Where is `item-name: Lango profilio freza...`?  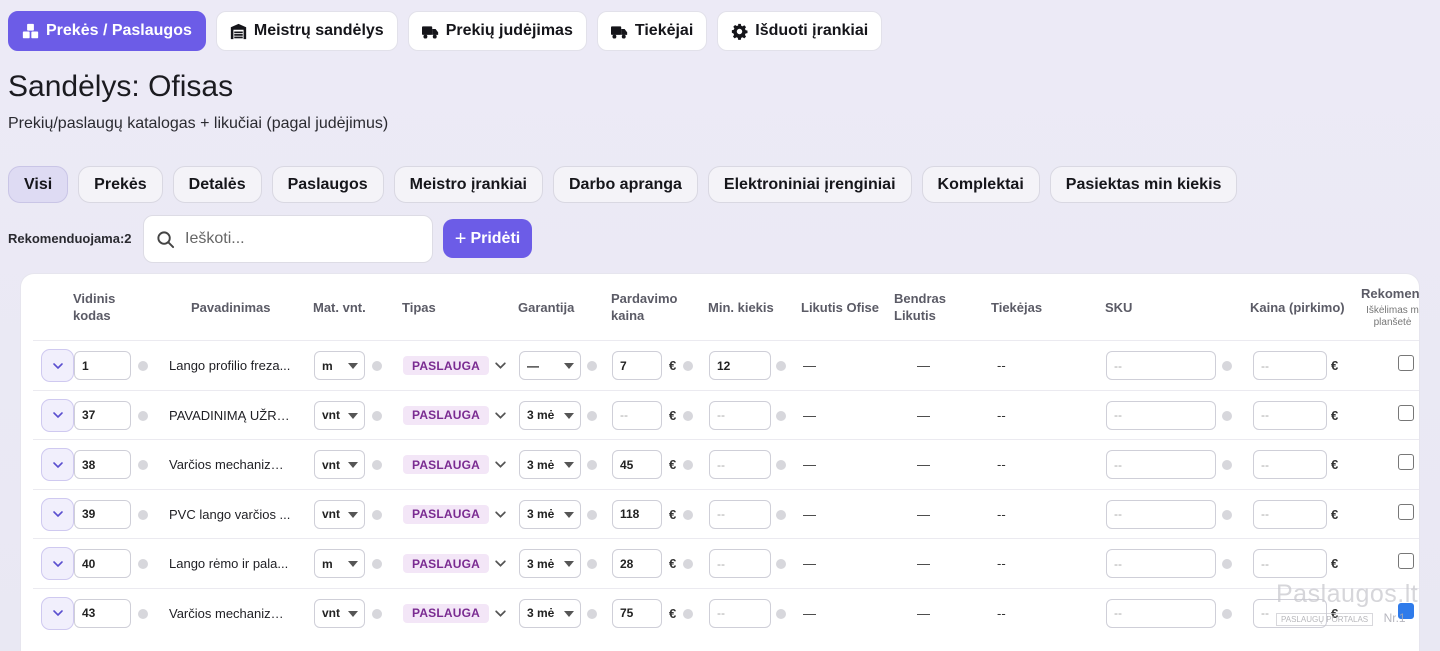
item-name: Lango profilio freza... is located at coordinates (231, 365).